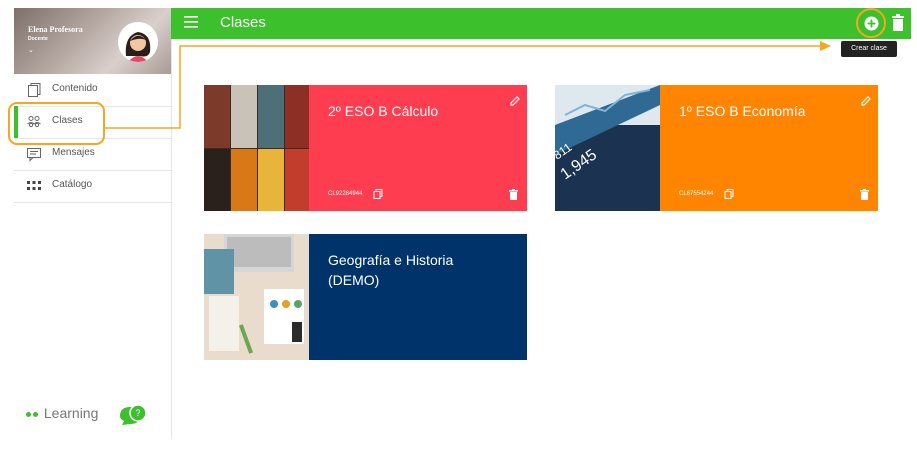 The image size is (917, 450). Describe the element at coordinates (38, 39) in the screenshot. I see `user-role: Docente` at that location.